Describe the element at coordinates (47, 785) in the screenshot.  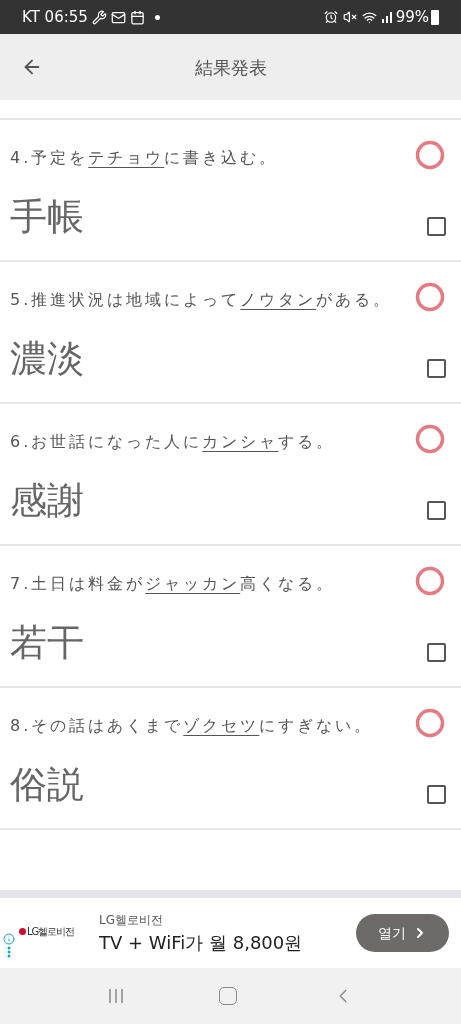
I see `answer-text: 俗説` at that location.